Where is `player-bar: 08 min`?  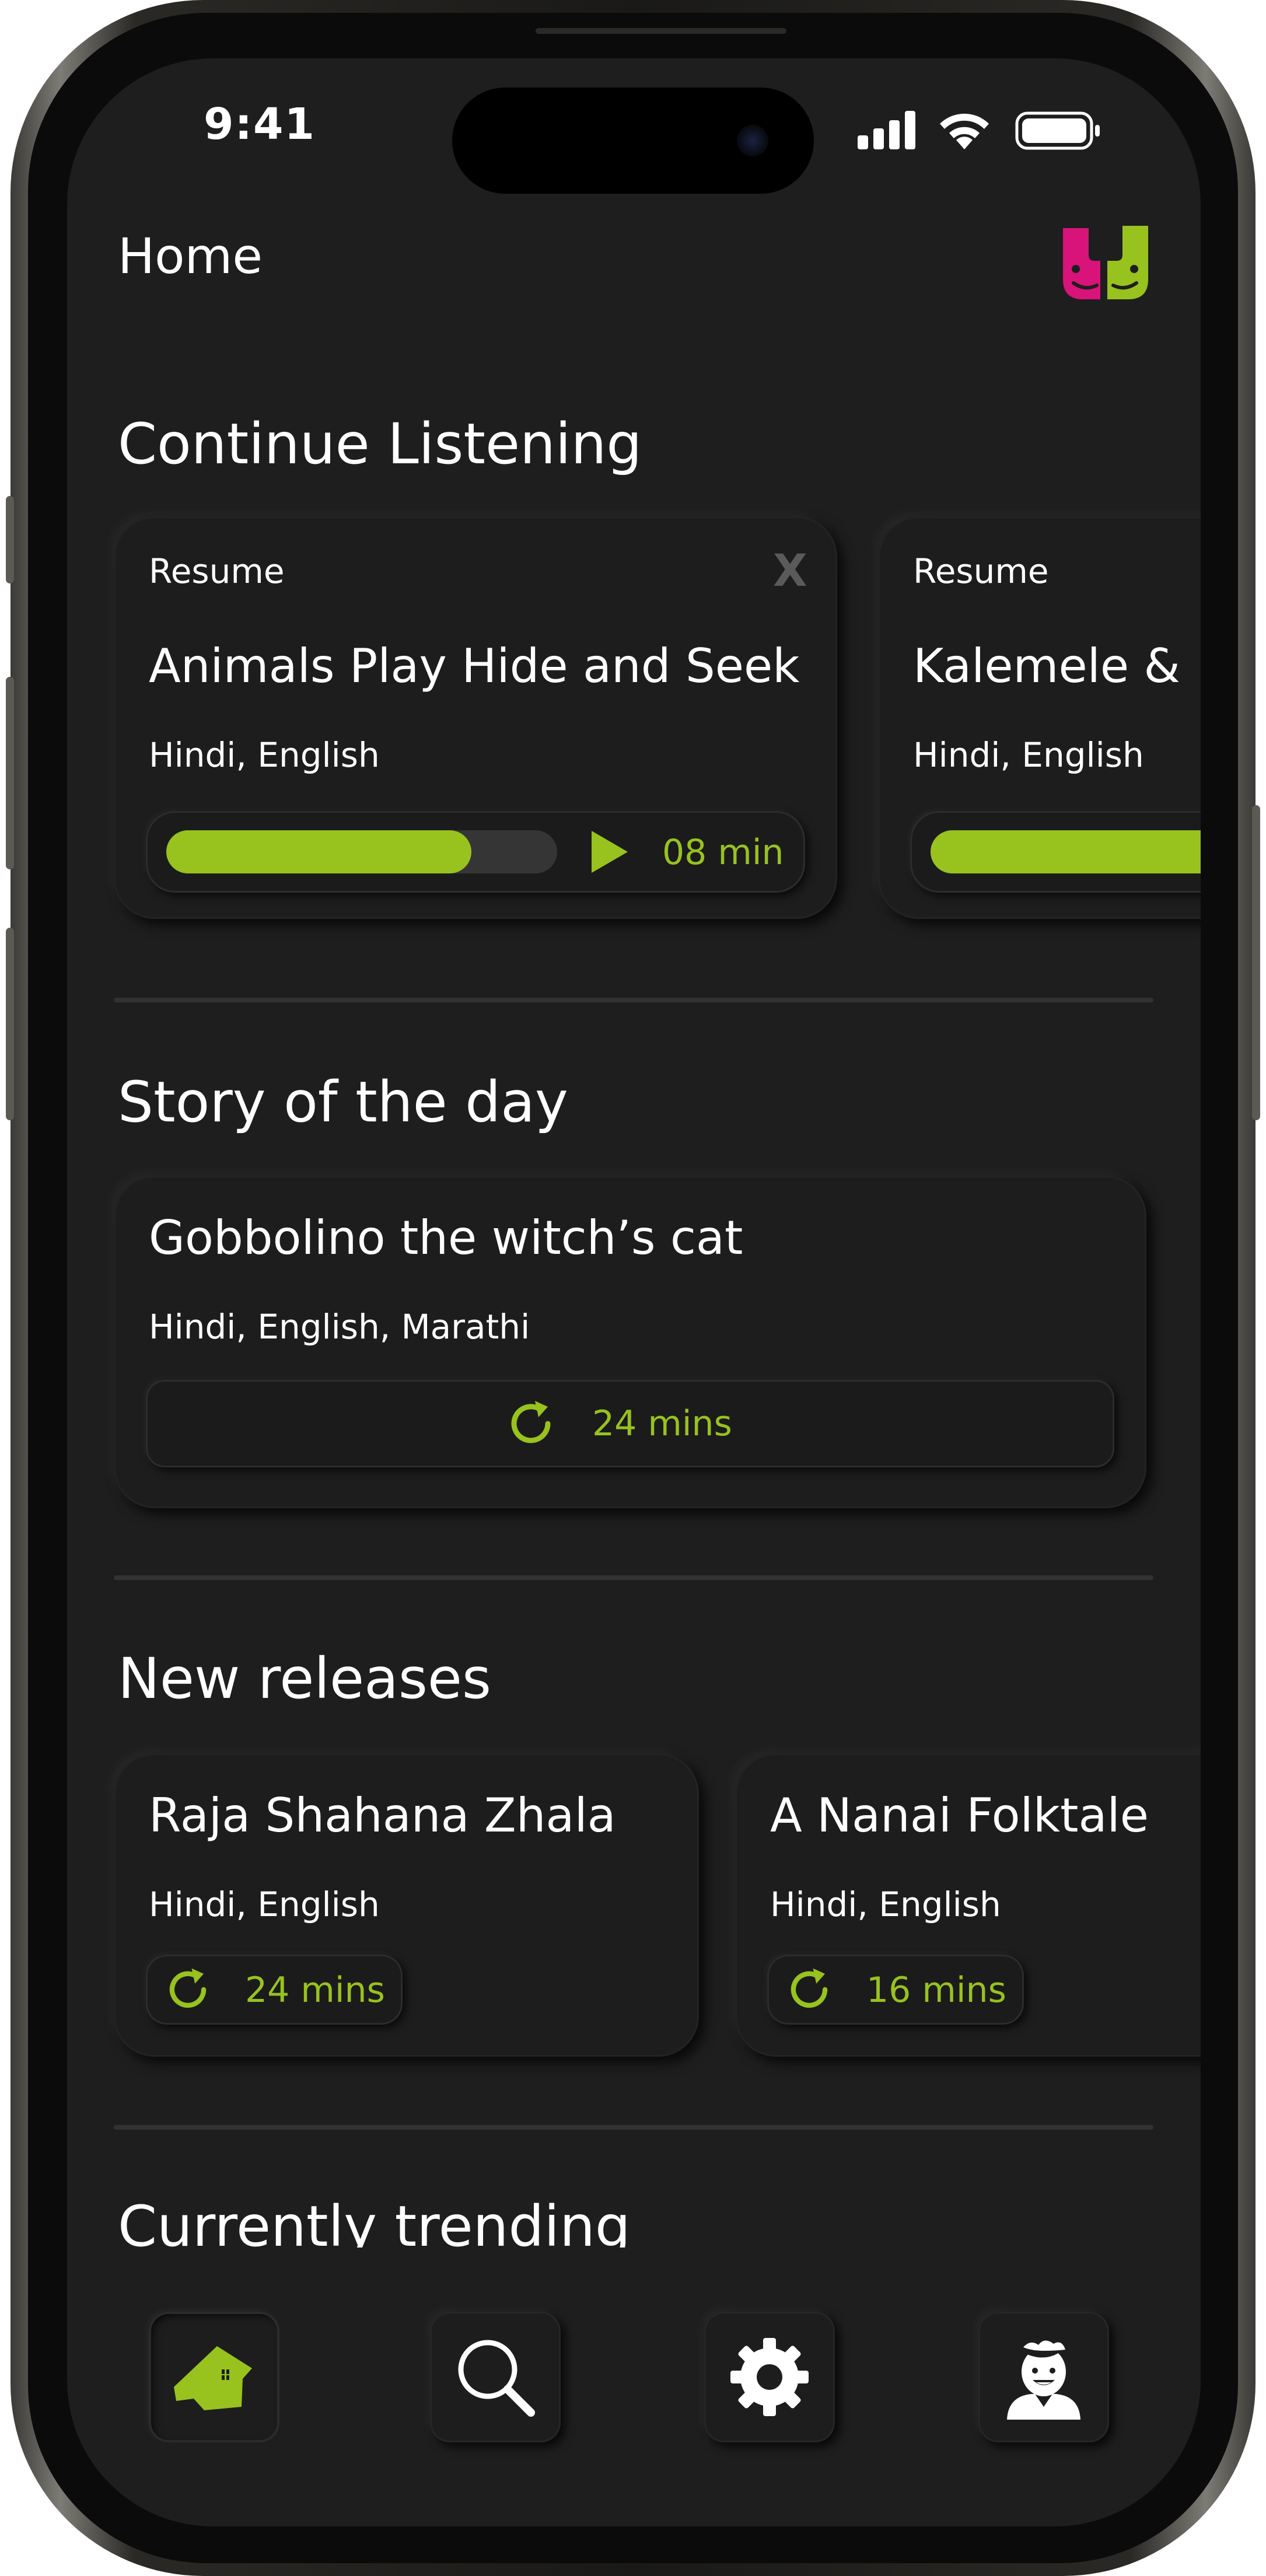
player-bar: 08 min is located at coordinates (475, 852).